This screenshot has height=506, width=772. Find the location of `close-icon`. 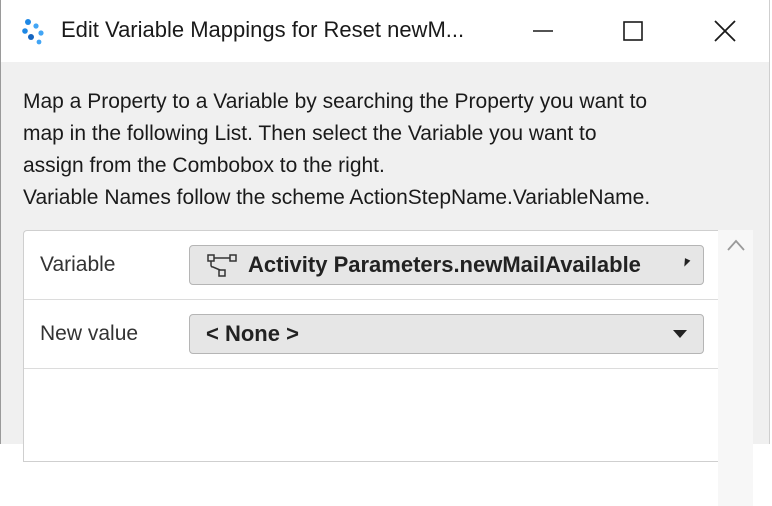

close-icon is located at coordinates (725, 31).